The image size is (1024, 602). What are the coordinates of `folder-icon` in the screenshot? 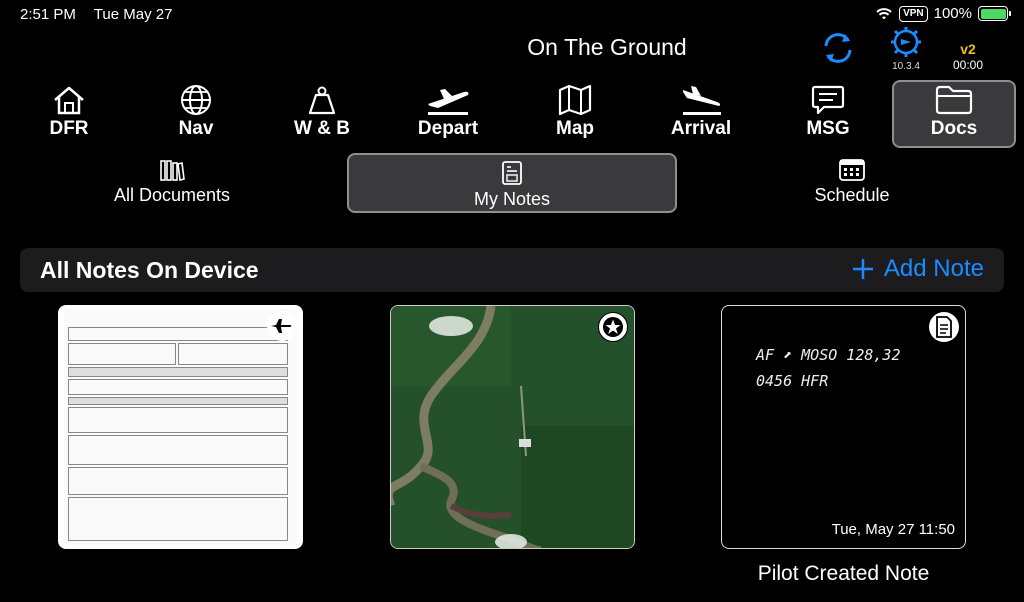 It's located at (954, 100).